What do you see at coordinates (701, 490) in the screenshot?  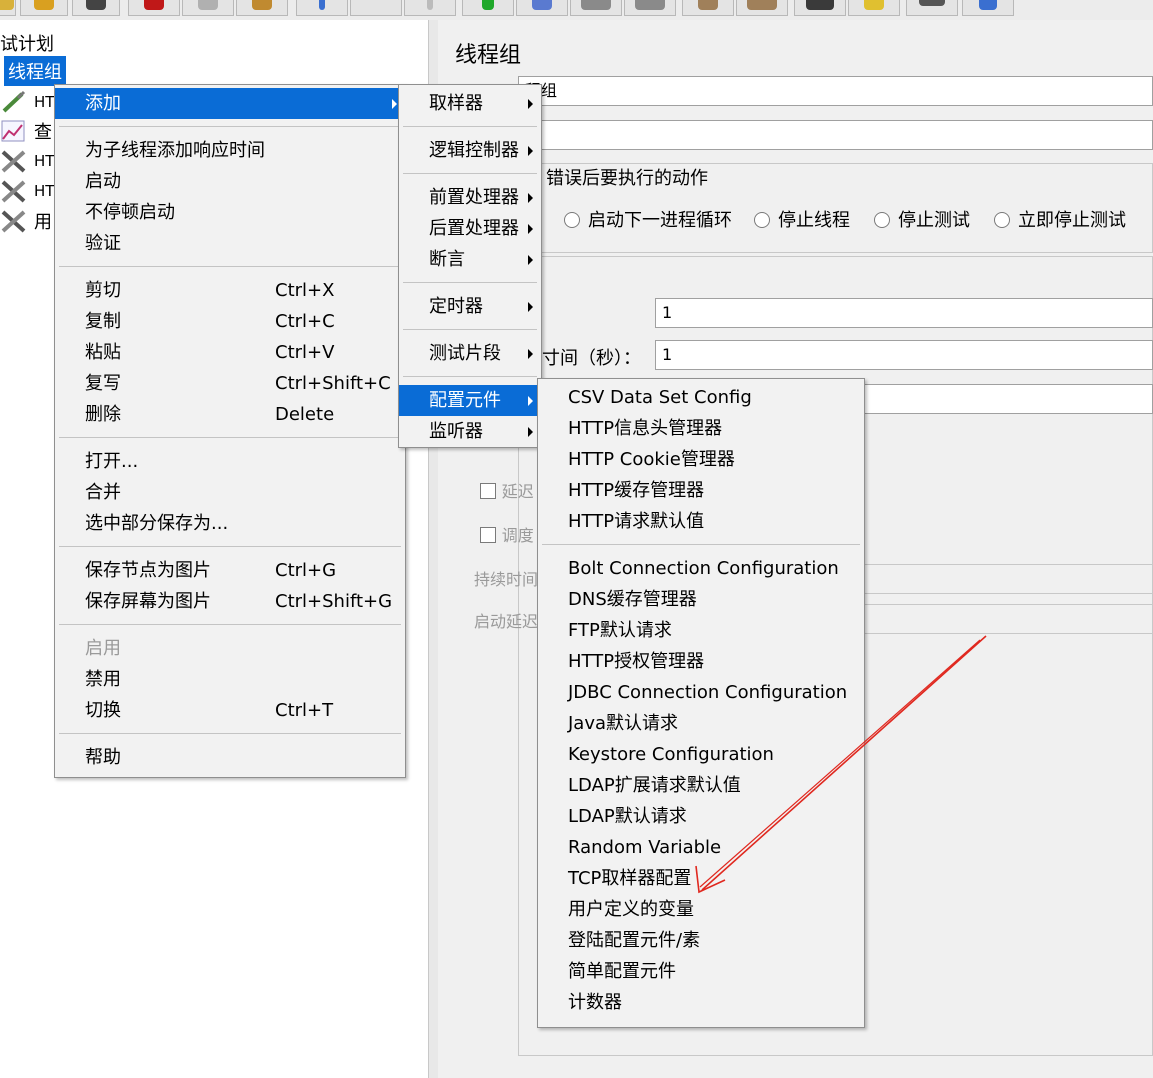 I see `config-menu-item: HTTP缓存管理器` at bounding box center [701, 490].